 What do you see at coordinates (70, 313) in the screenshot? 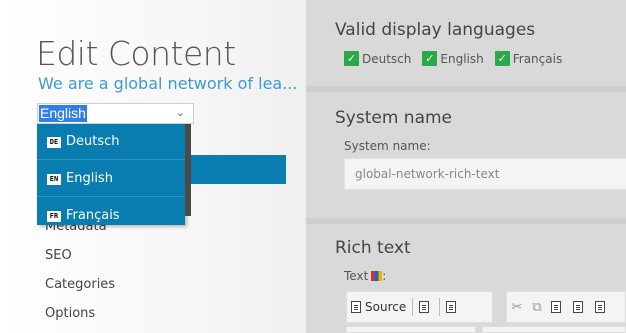
I see `nav-item-options: Options` at bounding box center [70, 313].